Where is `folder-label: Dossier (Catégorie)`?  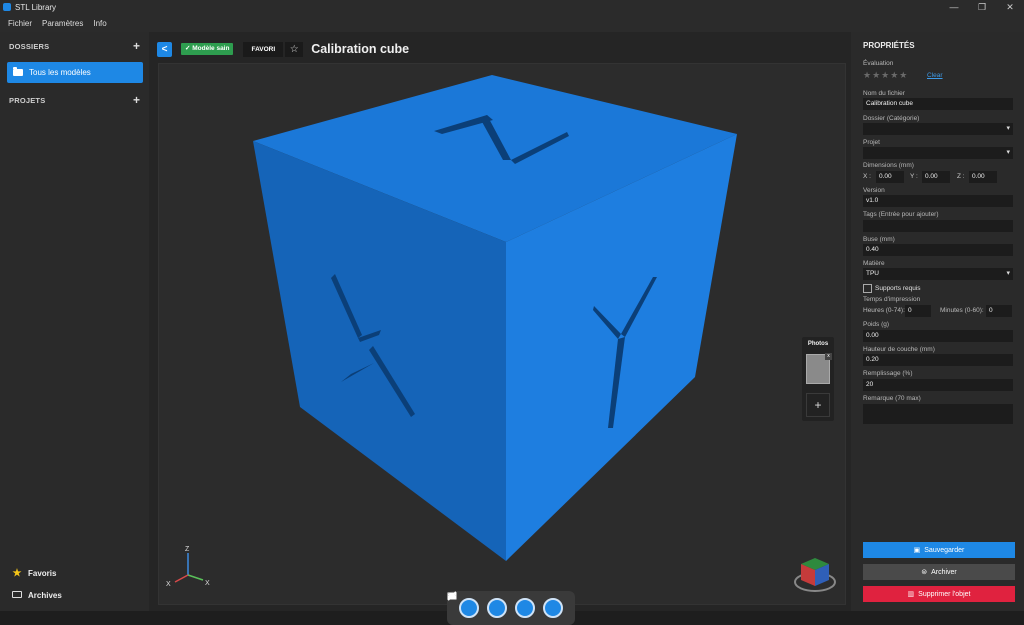
folder-label: Dossier (Catégorie) is located at coordinates (891, 118).